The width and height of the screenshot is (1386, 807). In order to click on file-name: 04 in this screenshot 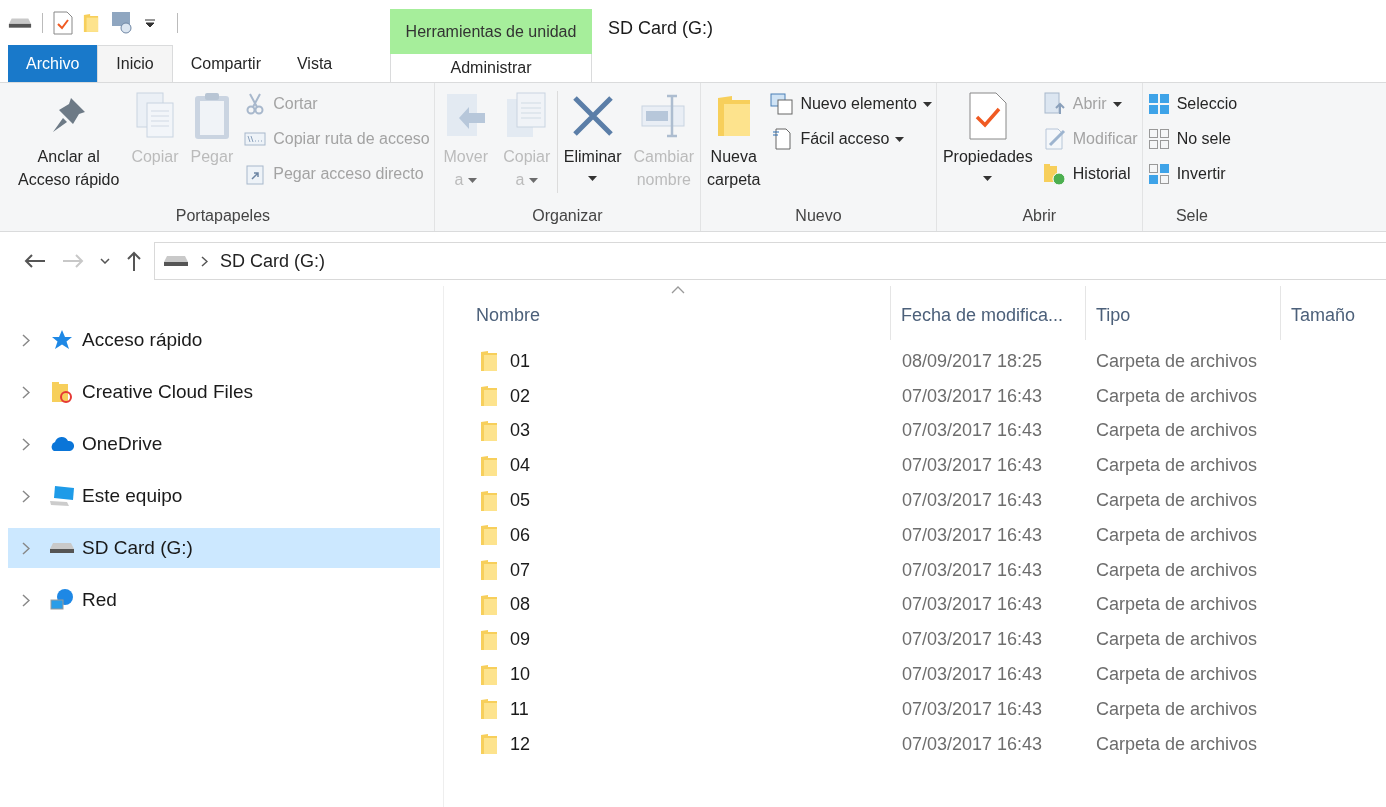, I will do `click(520, 466)`.